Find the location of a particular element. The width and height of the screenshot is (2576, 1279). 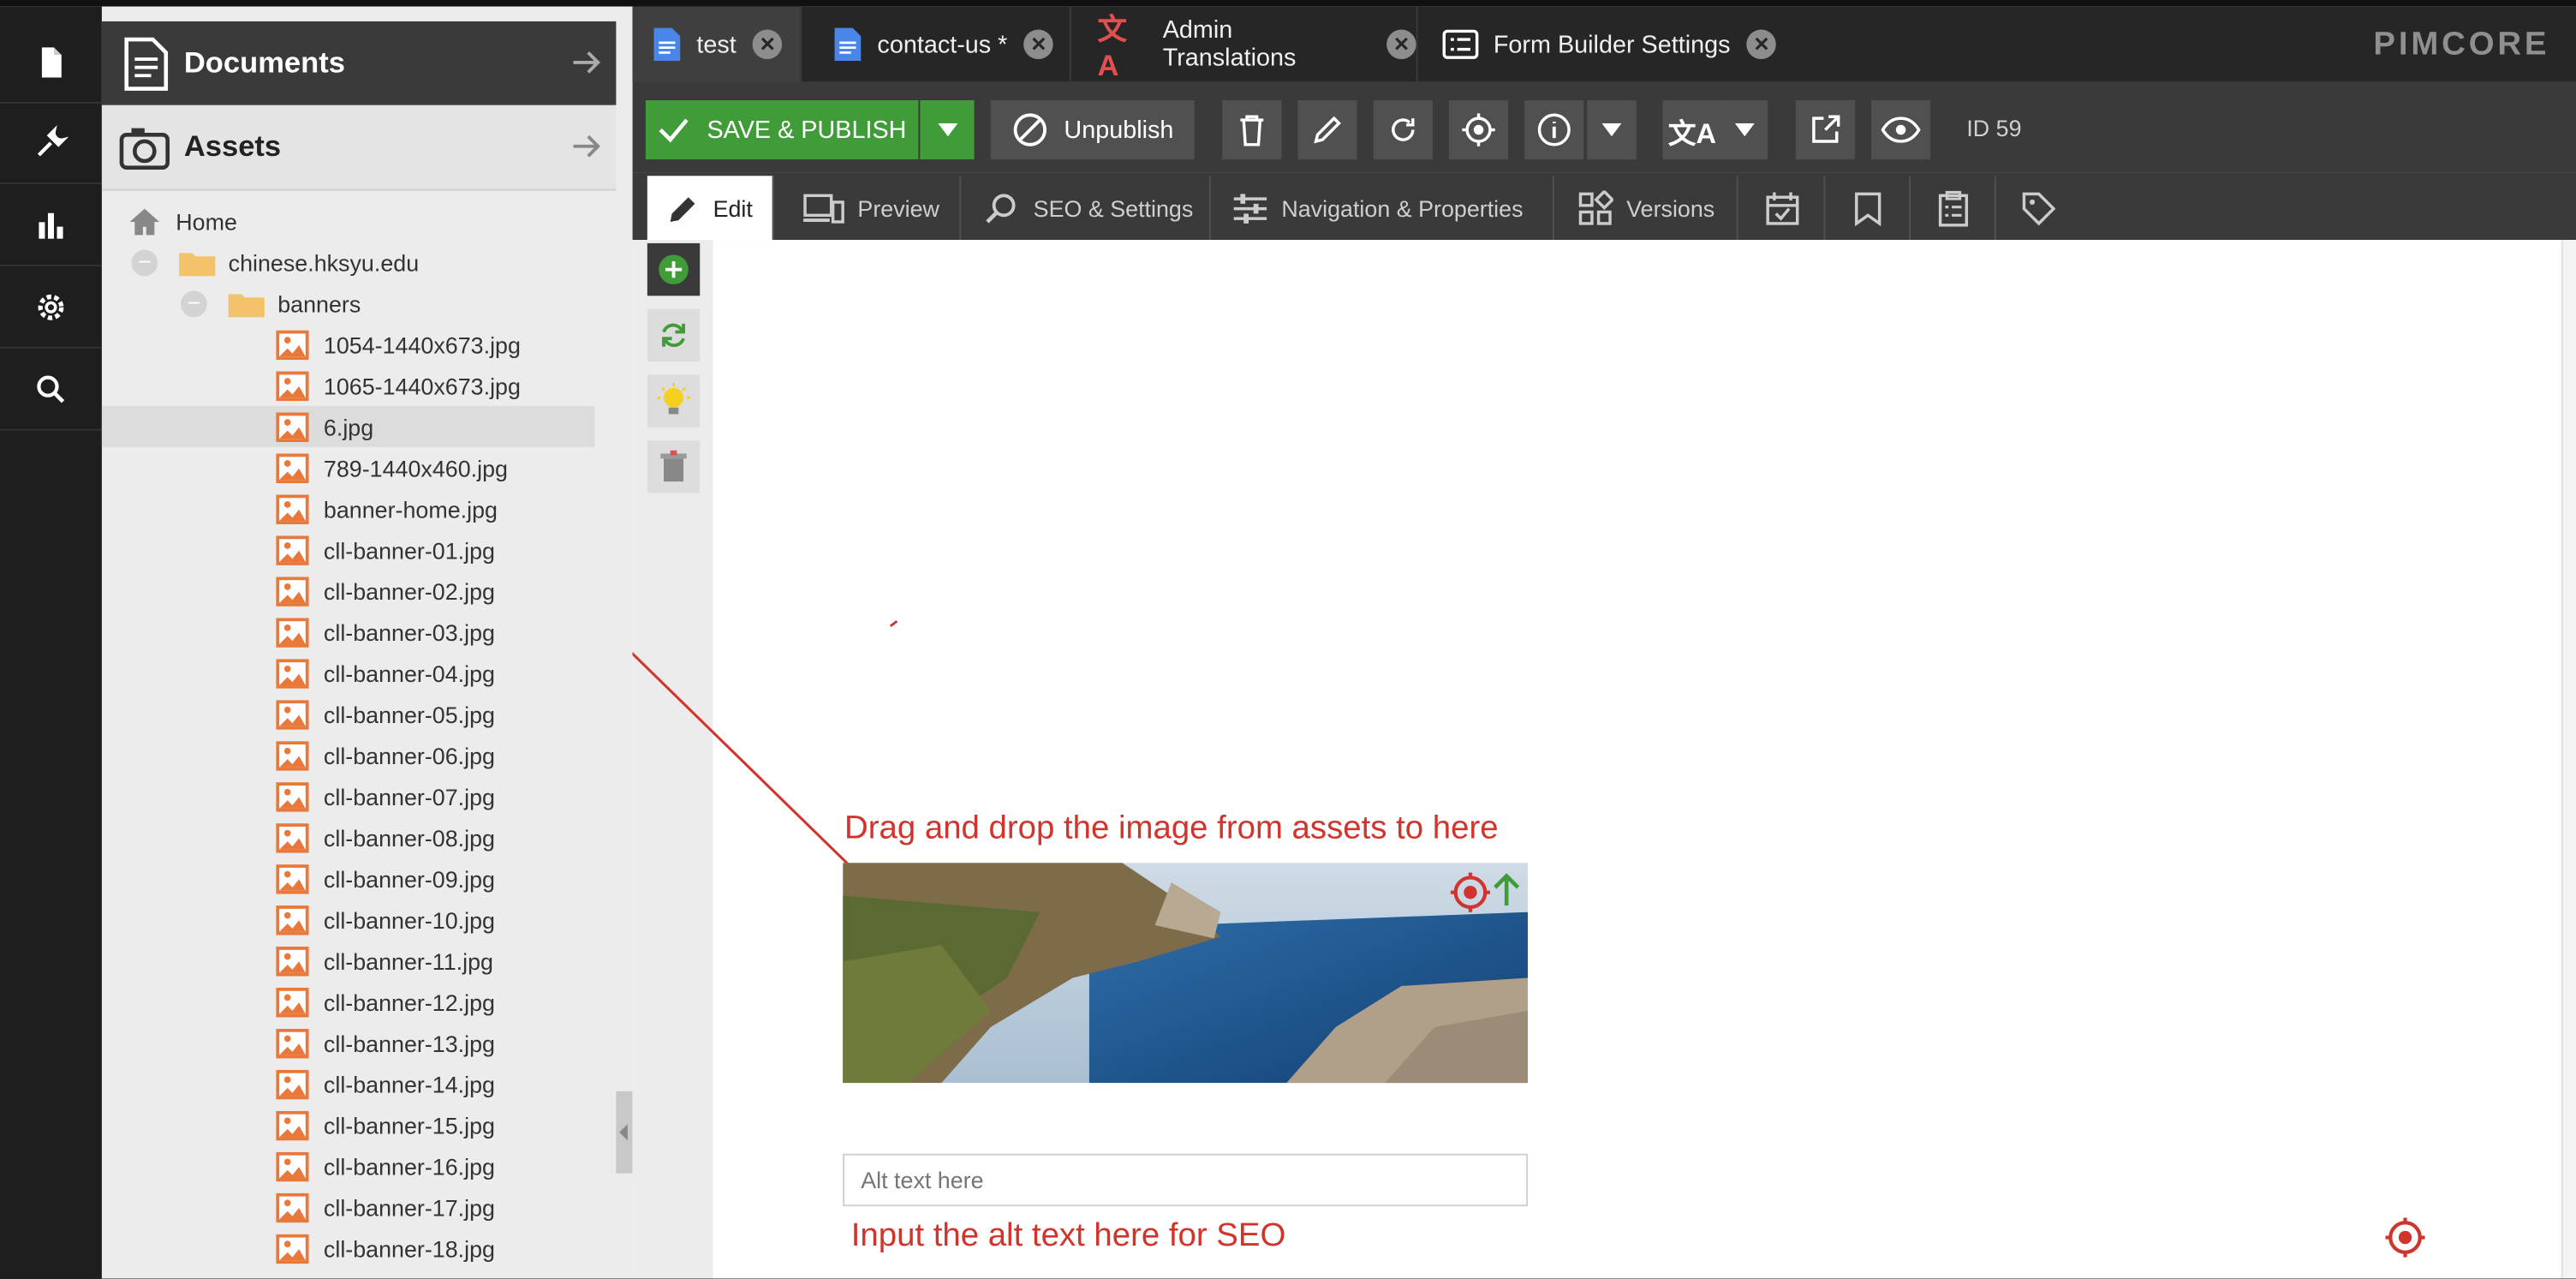

bar-chart-icon is located at coordinates (51, 225).